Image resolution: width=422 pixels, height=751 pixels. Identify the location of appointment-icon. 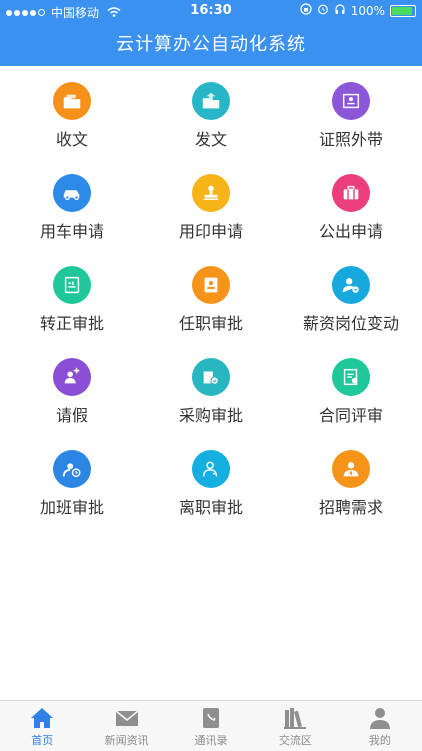
(211, 285).